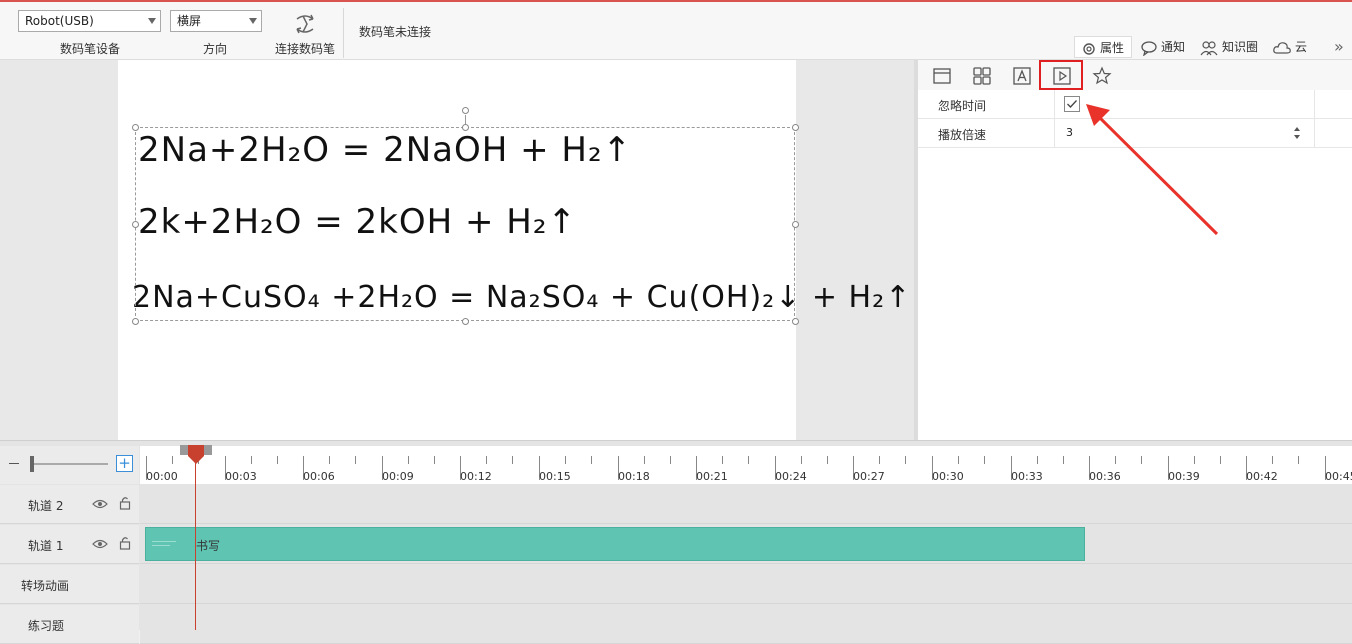 Image resolution: width=1352 pixels, height=644 pixels. Describe the element at coordinates (615, 544) in the screenshot. I see `writing-clip: 书写` at that location.